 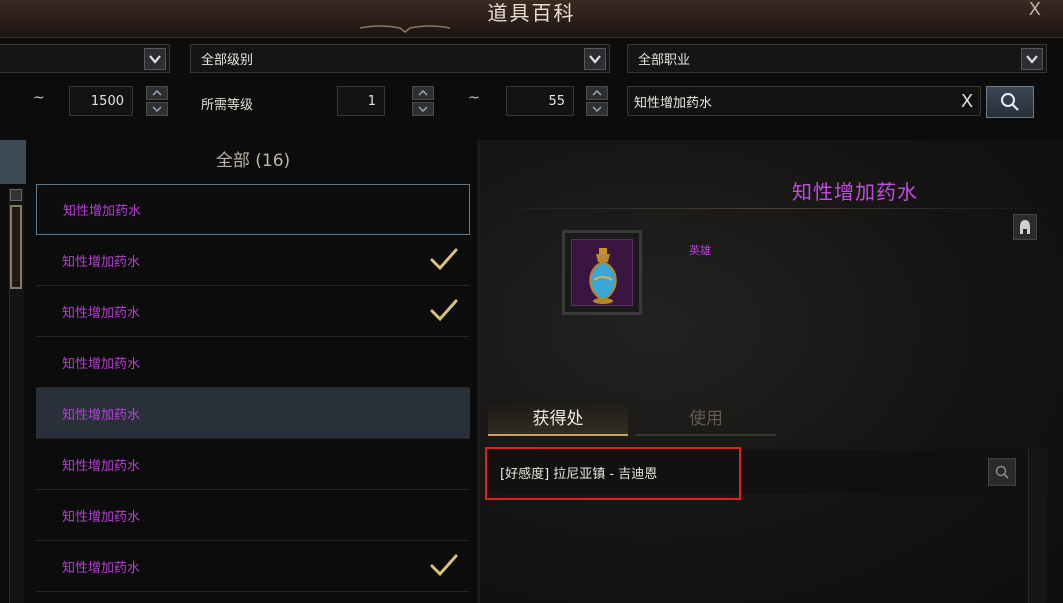 What do you see at coordinates (405, 29) in the screenshot?
I see `title-ornament` at bounding box center [405, 29].